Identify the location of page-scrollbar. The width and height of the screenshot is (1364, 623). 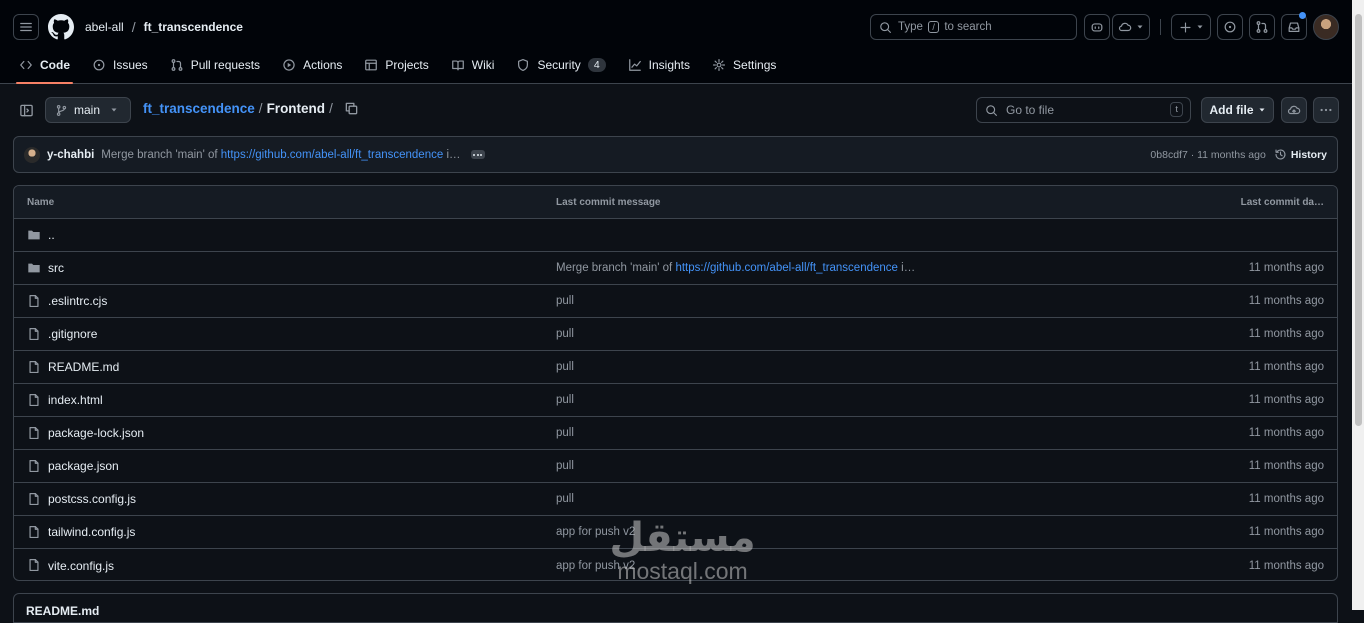
(1358, 305).